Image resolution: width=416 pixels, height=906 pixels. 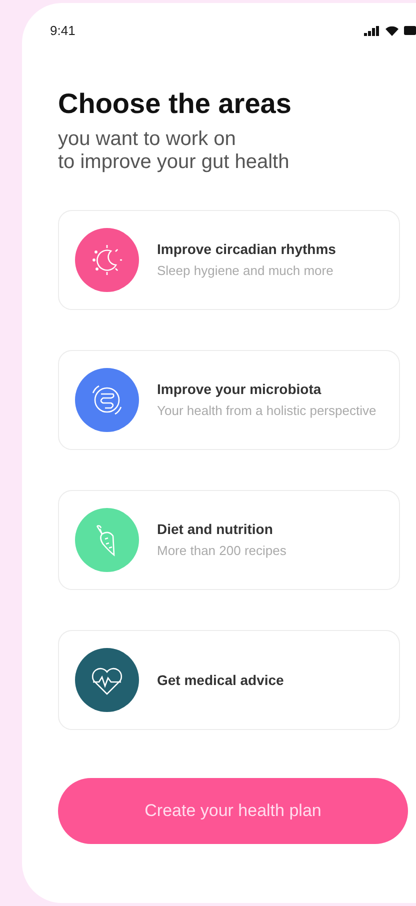 What do you see at coordinates (221, 680) in the screenshot?
I see `card-title: Get medical advice` at bounding box center [221, 680].